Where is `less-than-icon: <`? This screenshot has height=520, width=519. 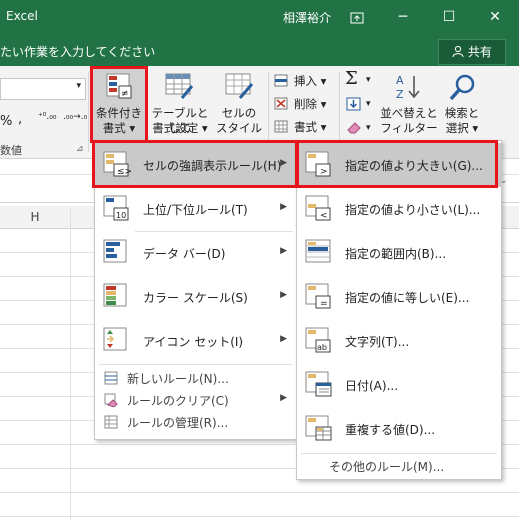 less-than-icon: < is located at coordinates (318, 208).